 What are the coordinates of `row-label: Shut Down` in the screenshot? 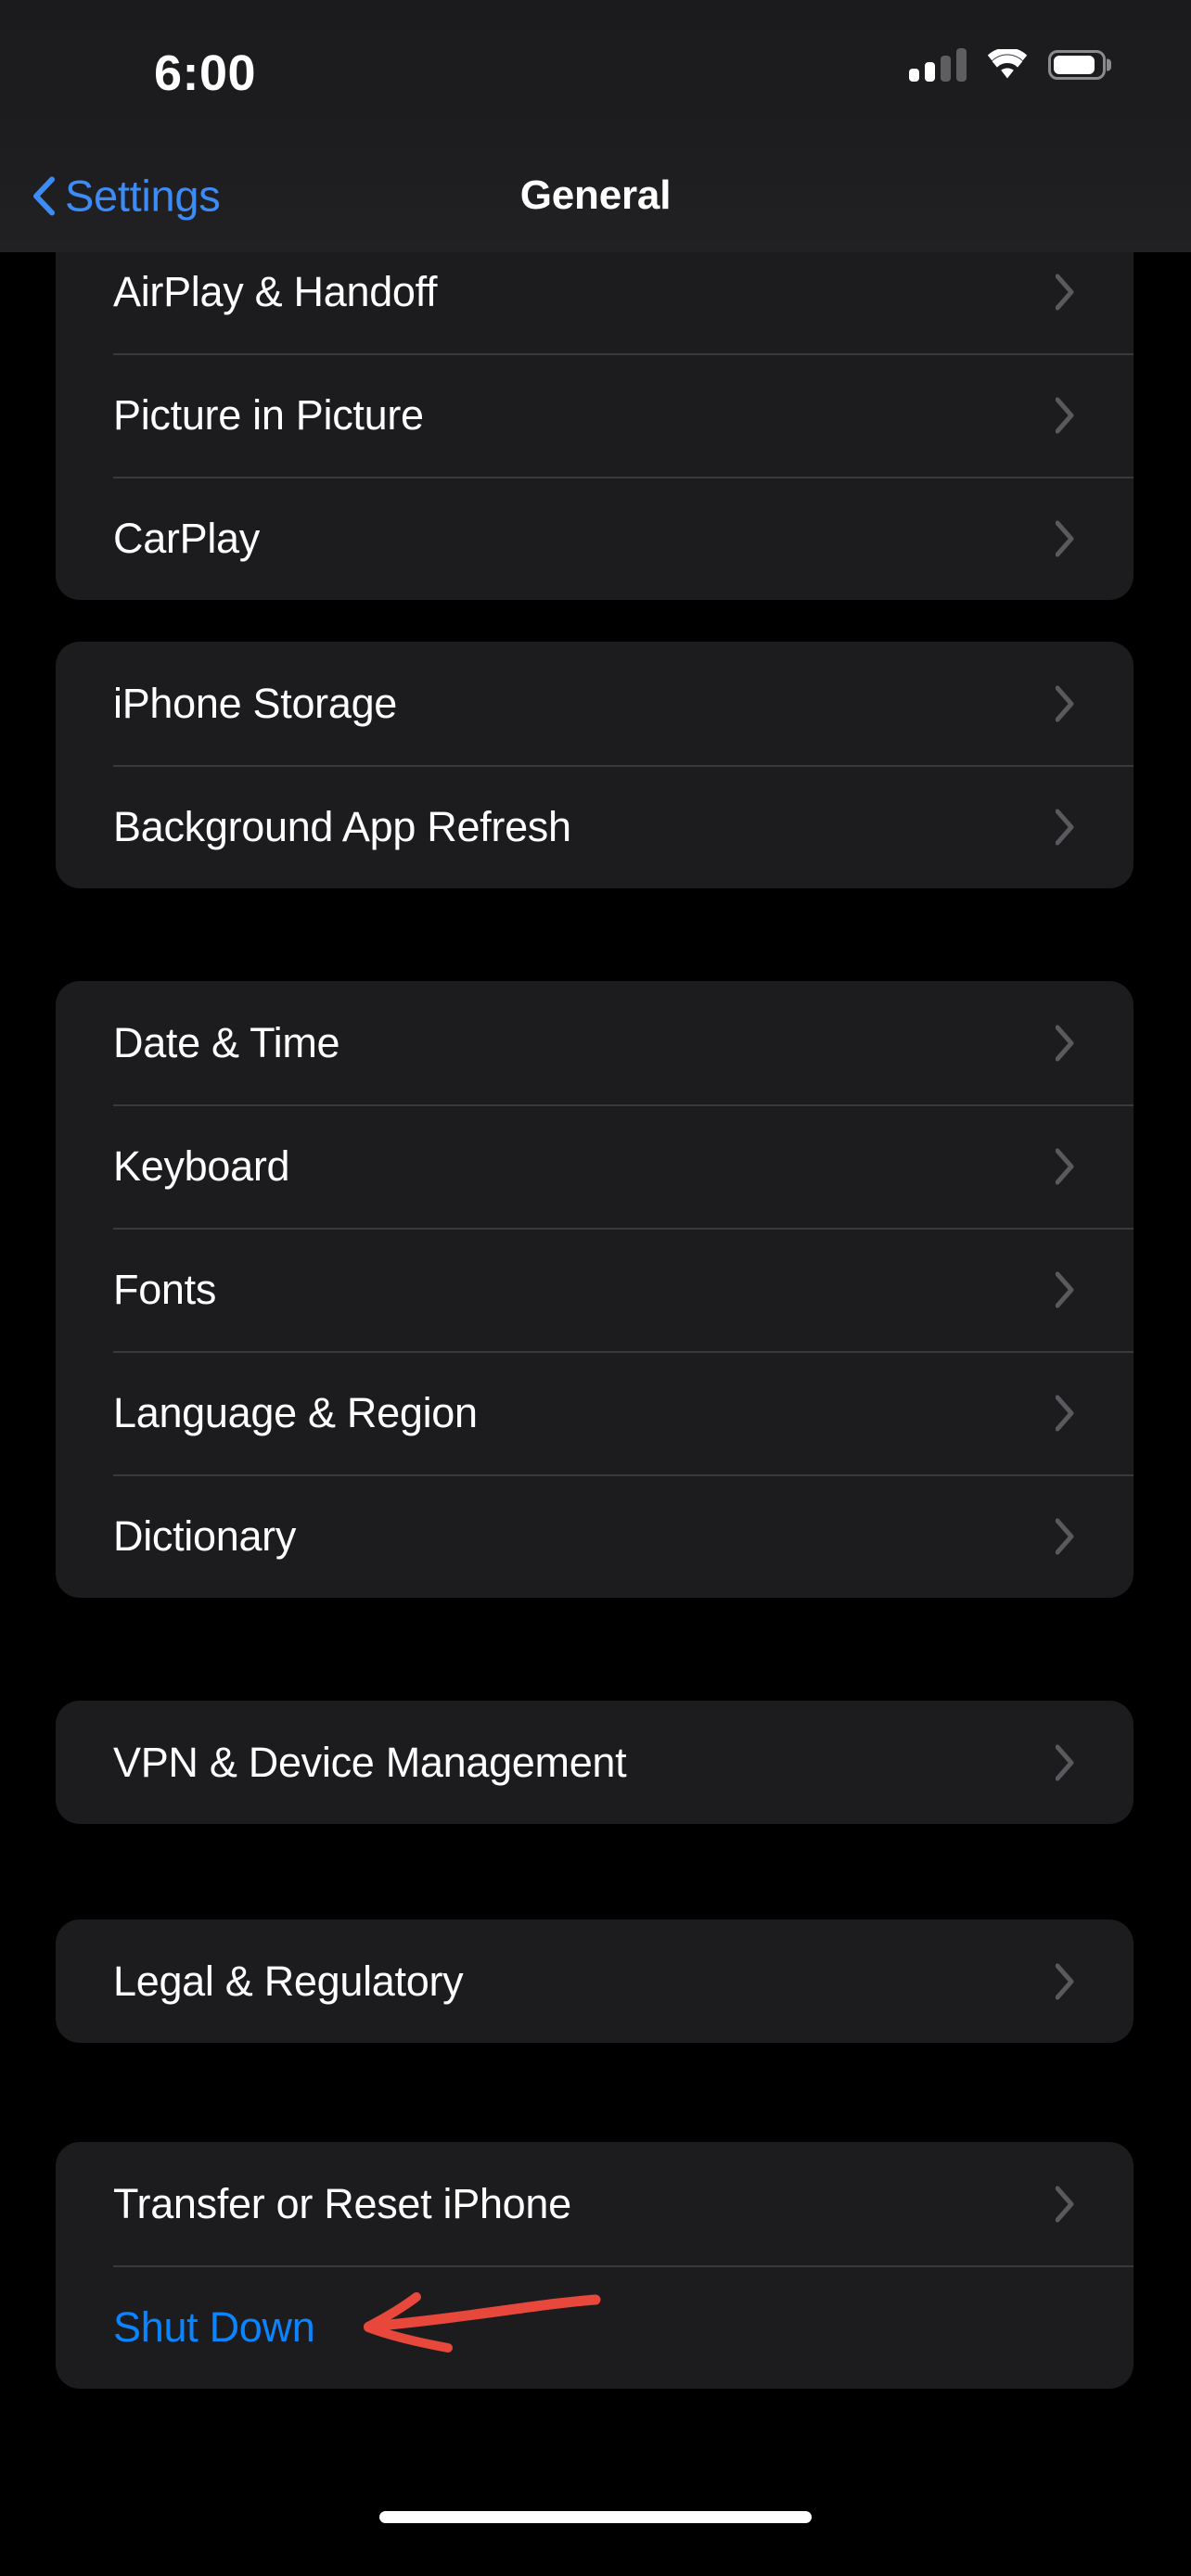 It's located at (214, 2326).